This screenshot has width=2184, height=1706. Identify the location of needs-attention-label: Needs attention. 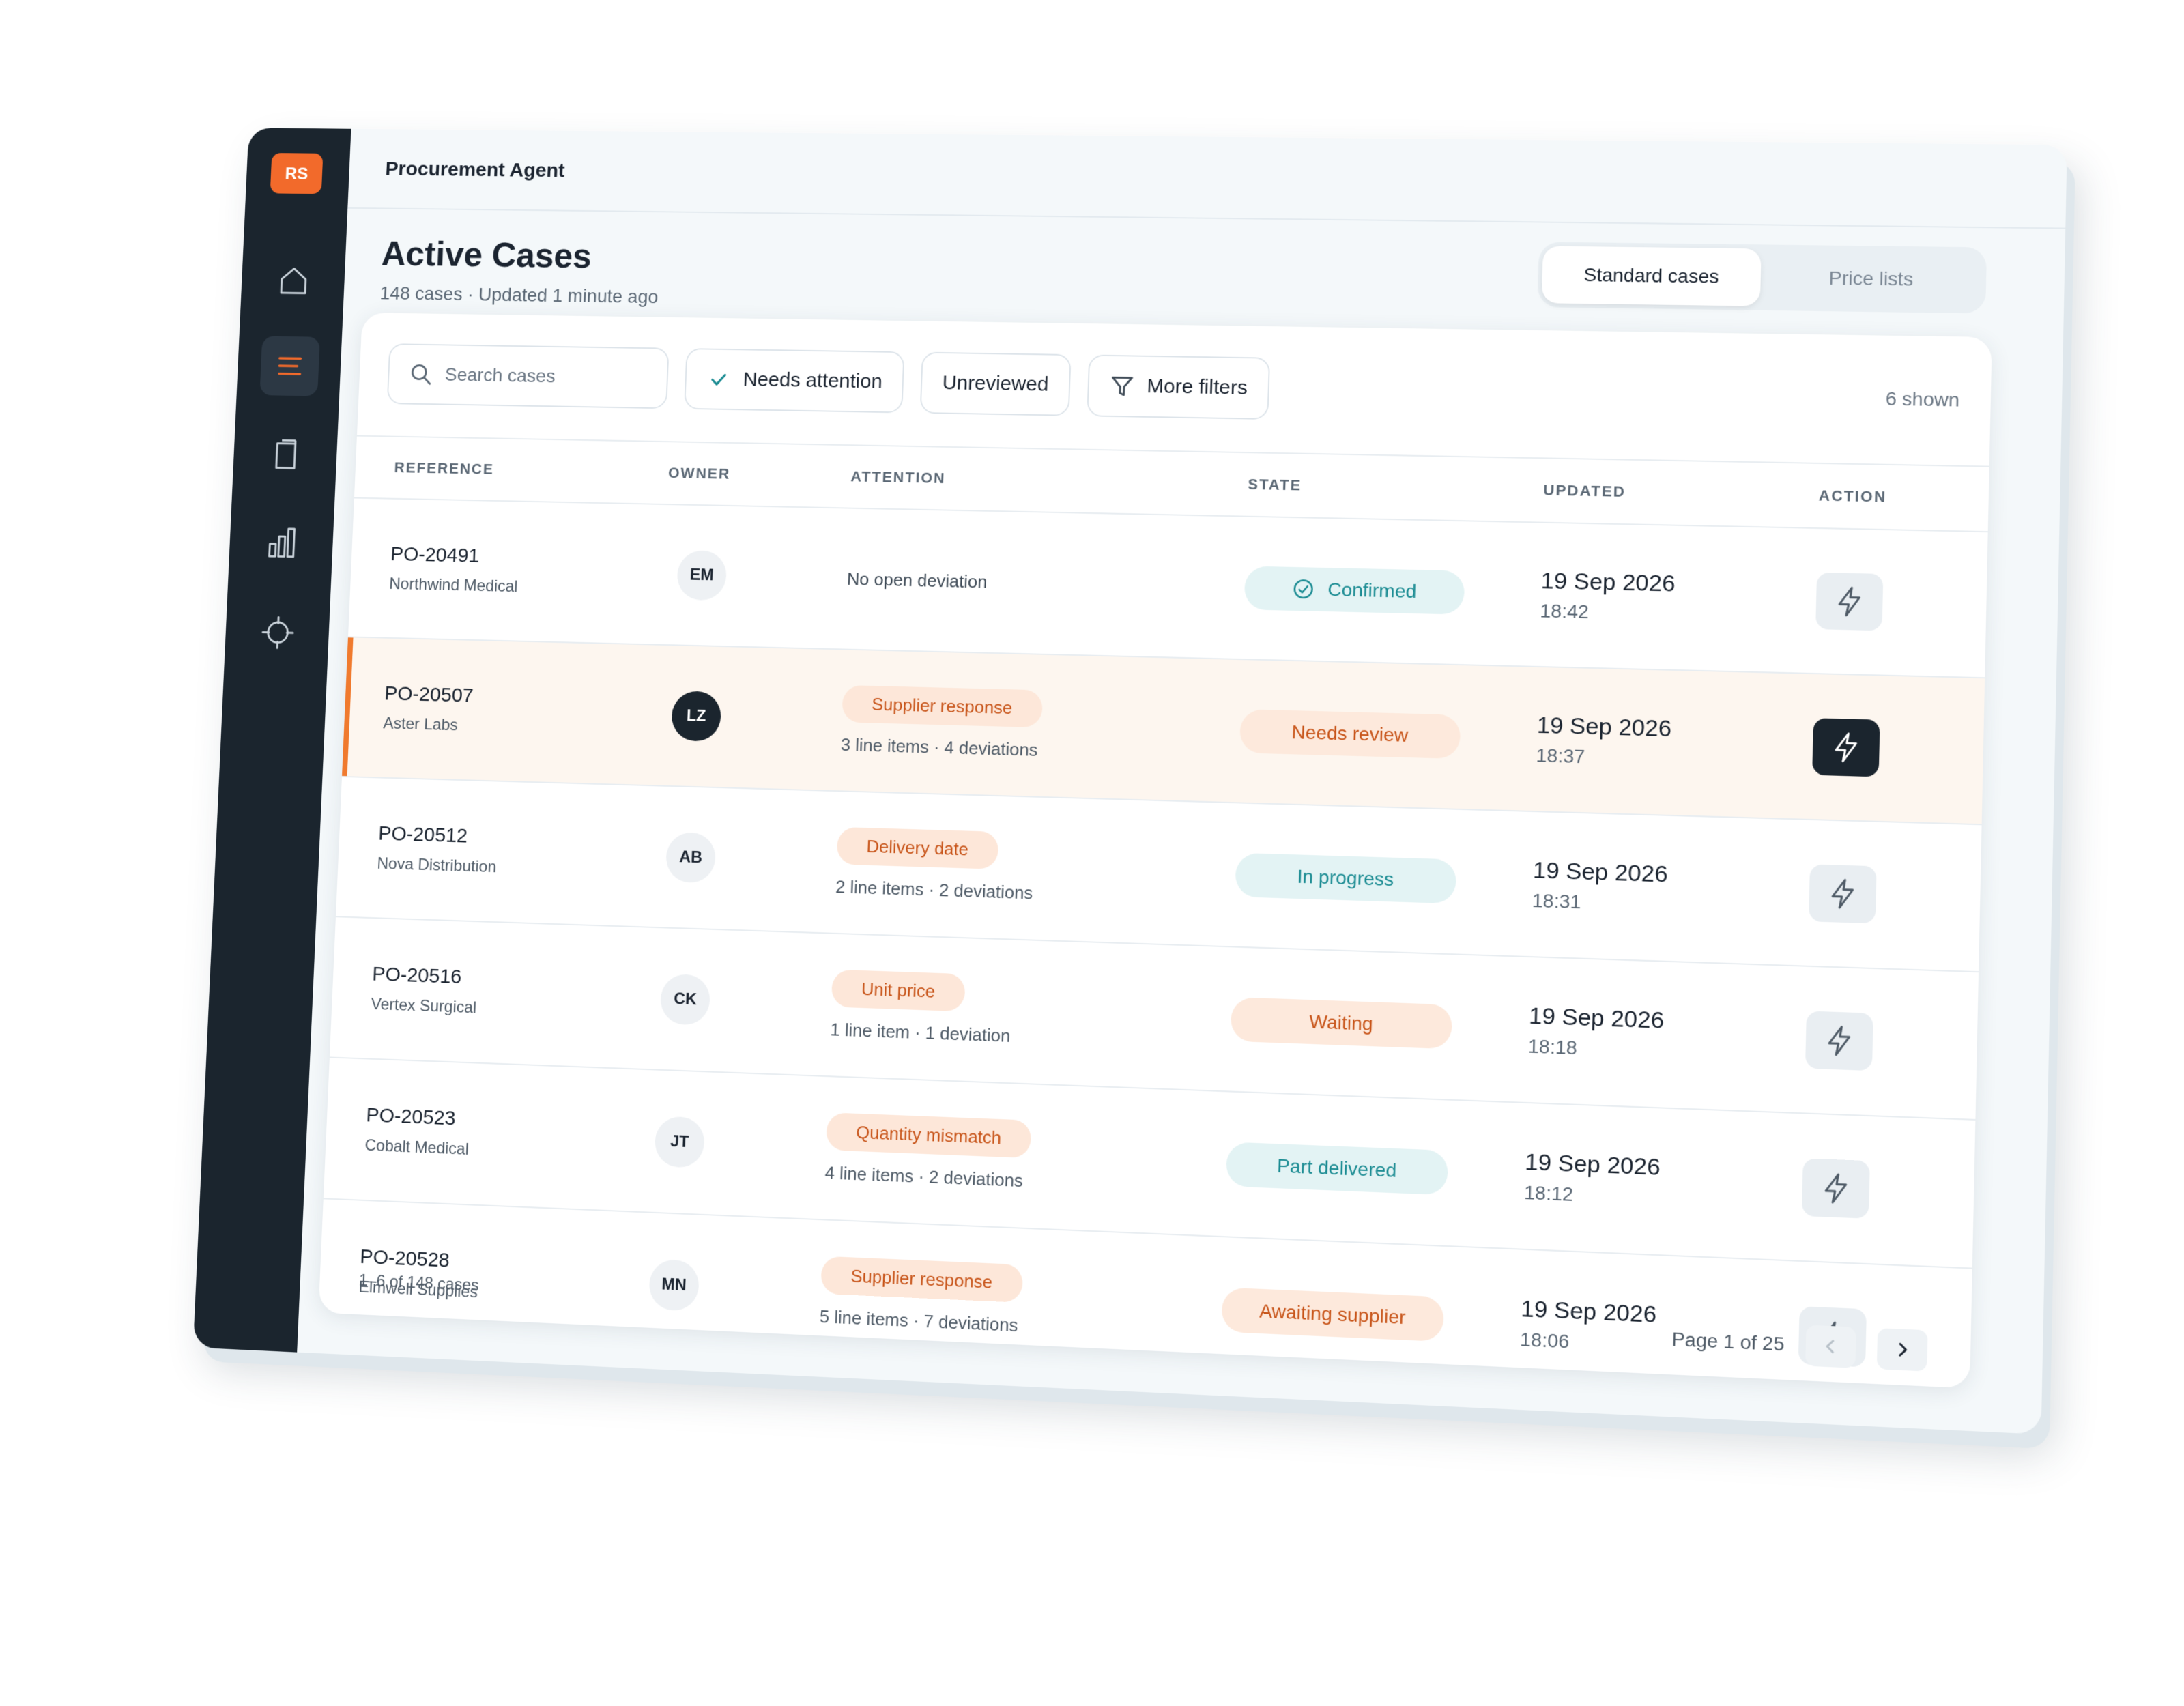
(813, 380).